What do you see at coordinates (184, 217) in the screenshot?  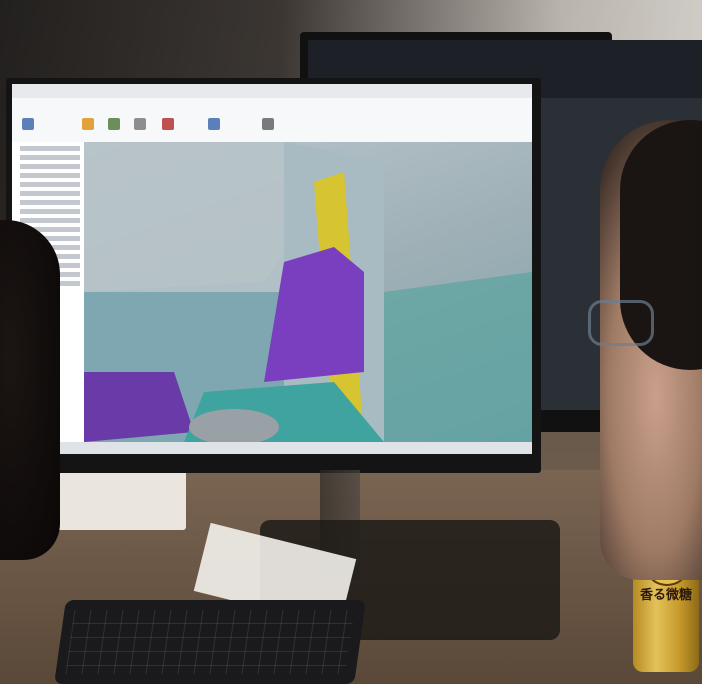 I see `model-wall-panel` at bounding box center [184, 217].